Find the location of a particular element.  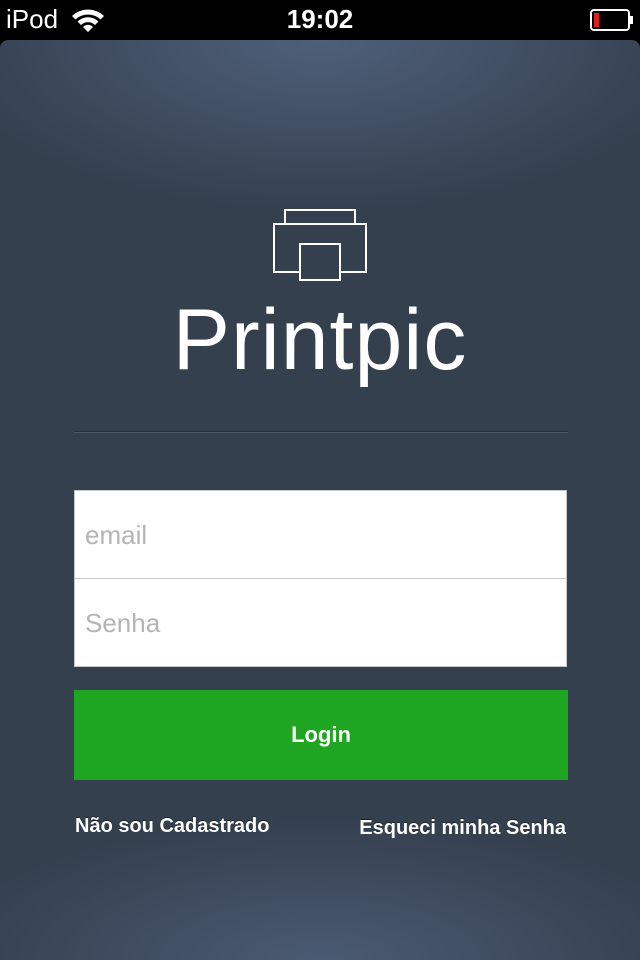

login-form is located at coordinates (320, 578).